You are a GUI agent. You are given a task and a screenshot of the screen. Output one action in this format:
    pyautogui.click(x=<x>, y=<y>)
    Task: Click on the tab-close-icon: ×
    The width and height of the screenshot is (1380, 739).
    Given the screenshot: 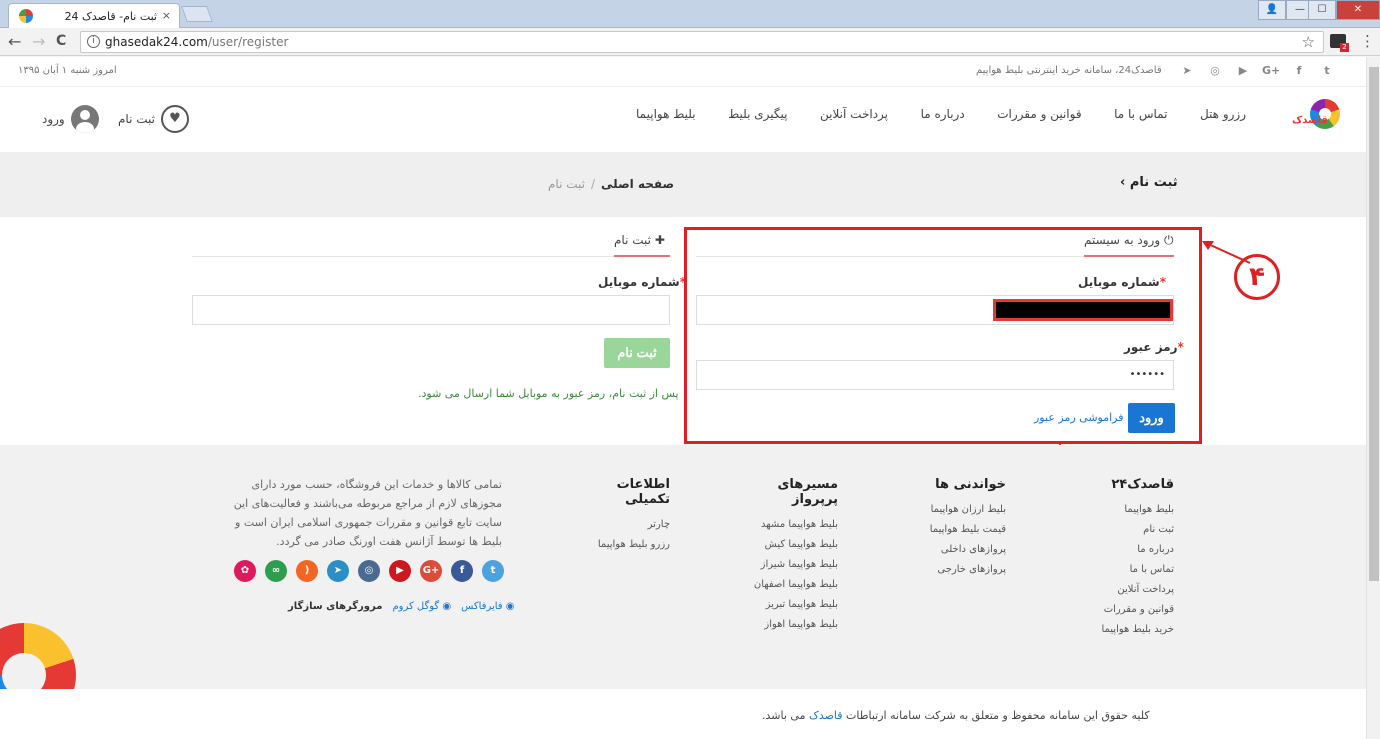 What is the action you would take?
    pyautogui.click(x=166, y=15)
    